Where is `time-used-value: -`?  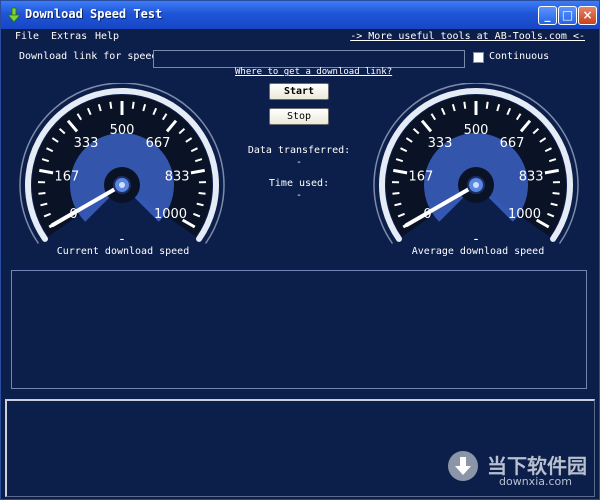 time-used-value: - is located at coordinates (299, 195).